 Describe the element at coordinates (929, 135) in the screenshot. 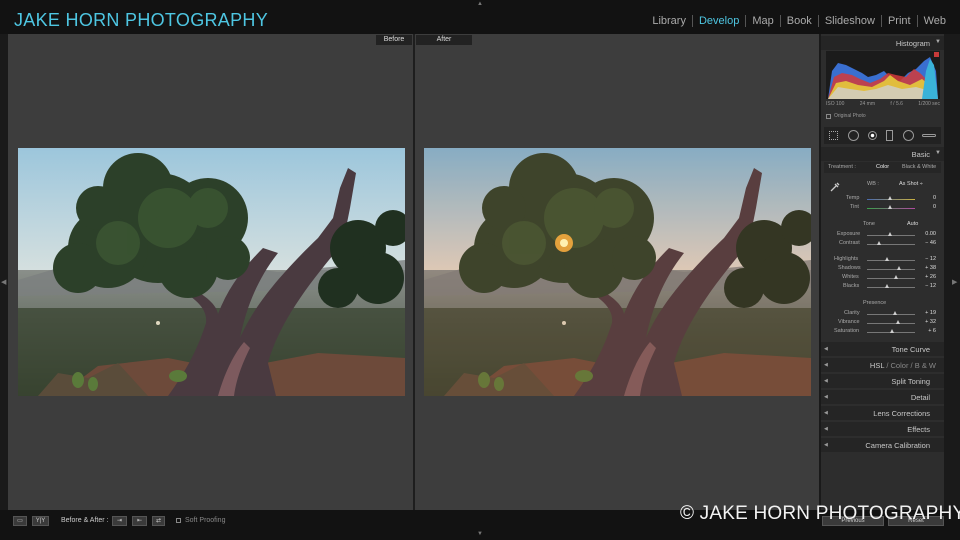

I see `adjustment-brush-icon` at that location.